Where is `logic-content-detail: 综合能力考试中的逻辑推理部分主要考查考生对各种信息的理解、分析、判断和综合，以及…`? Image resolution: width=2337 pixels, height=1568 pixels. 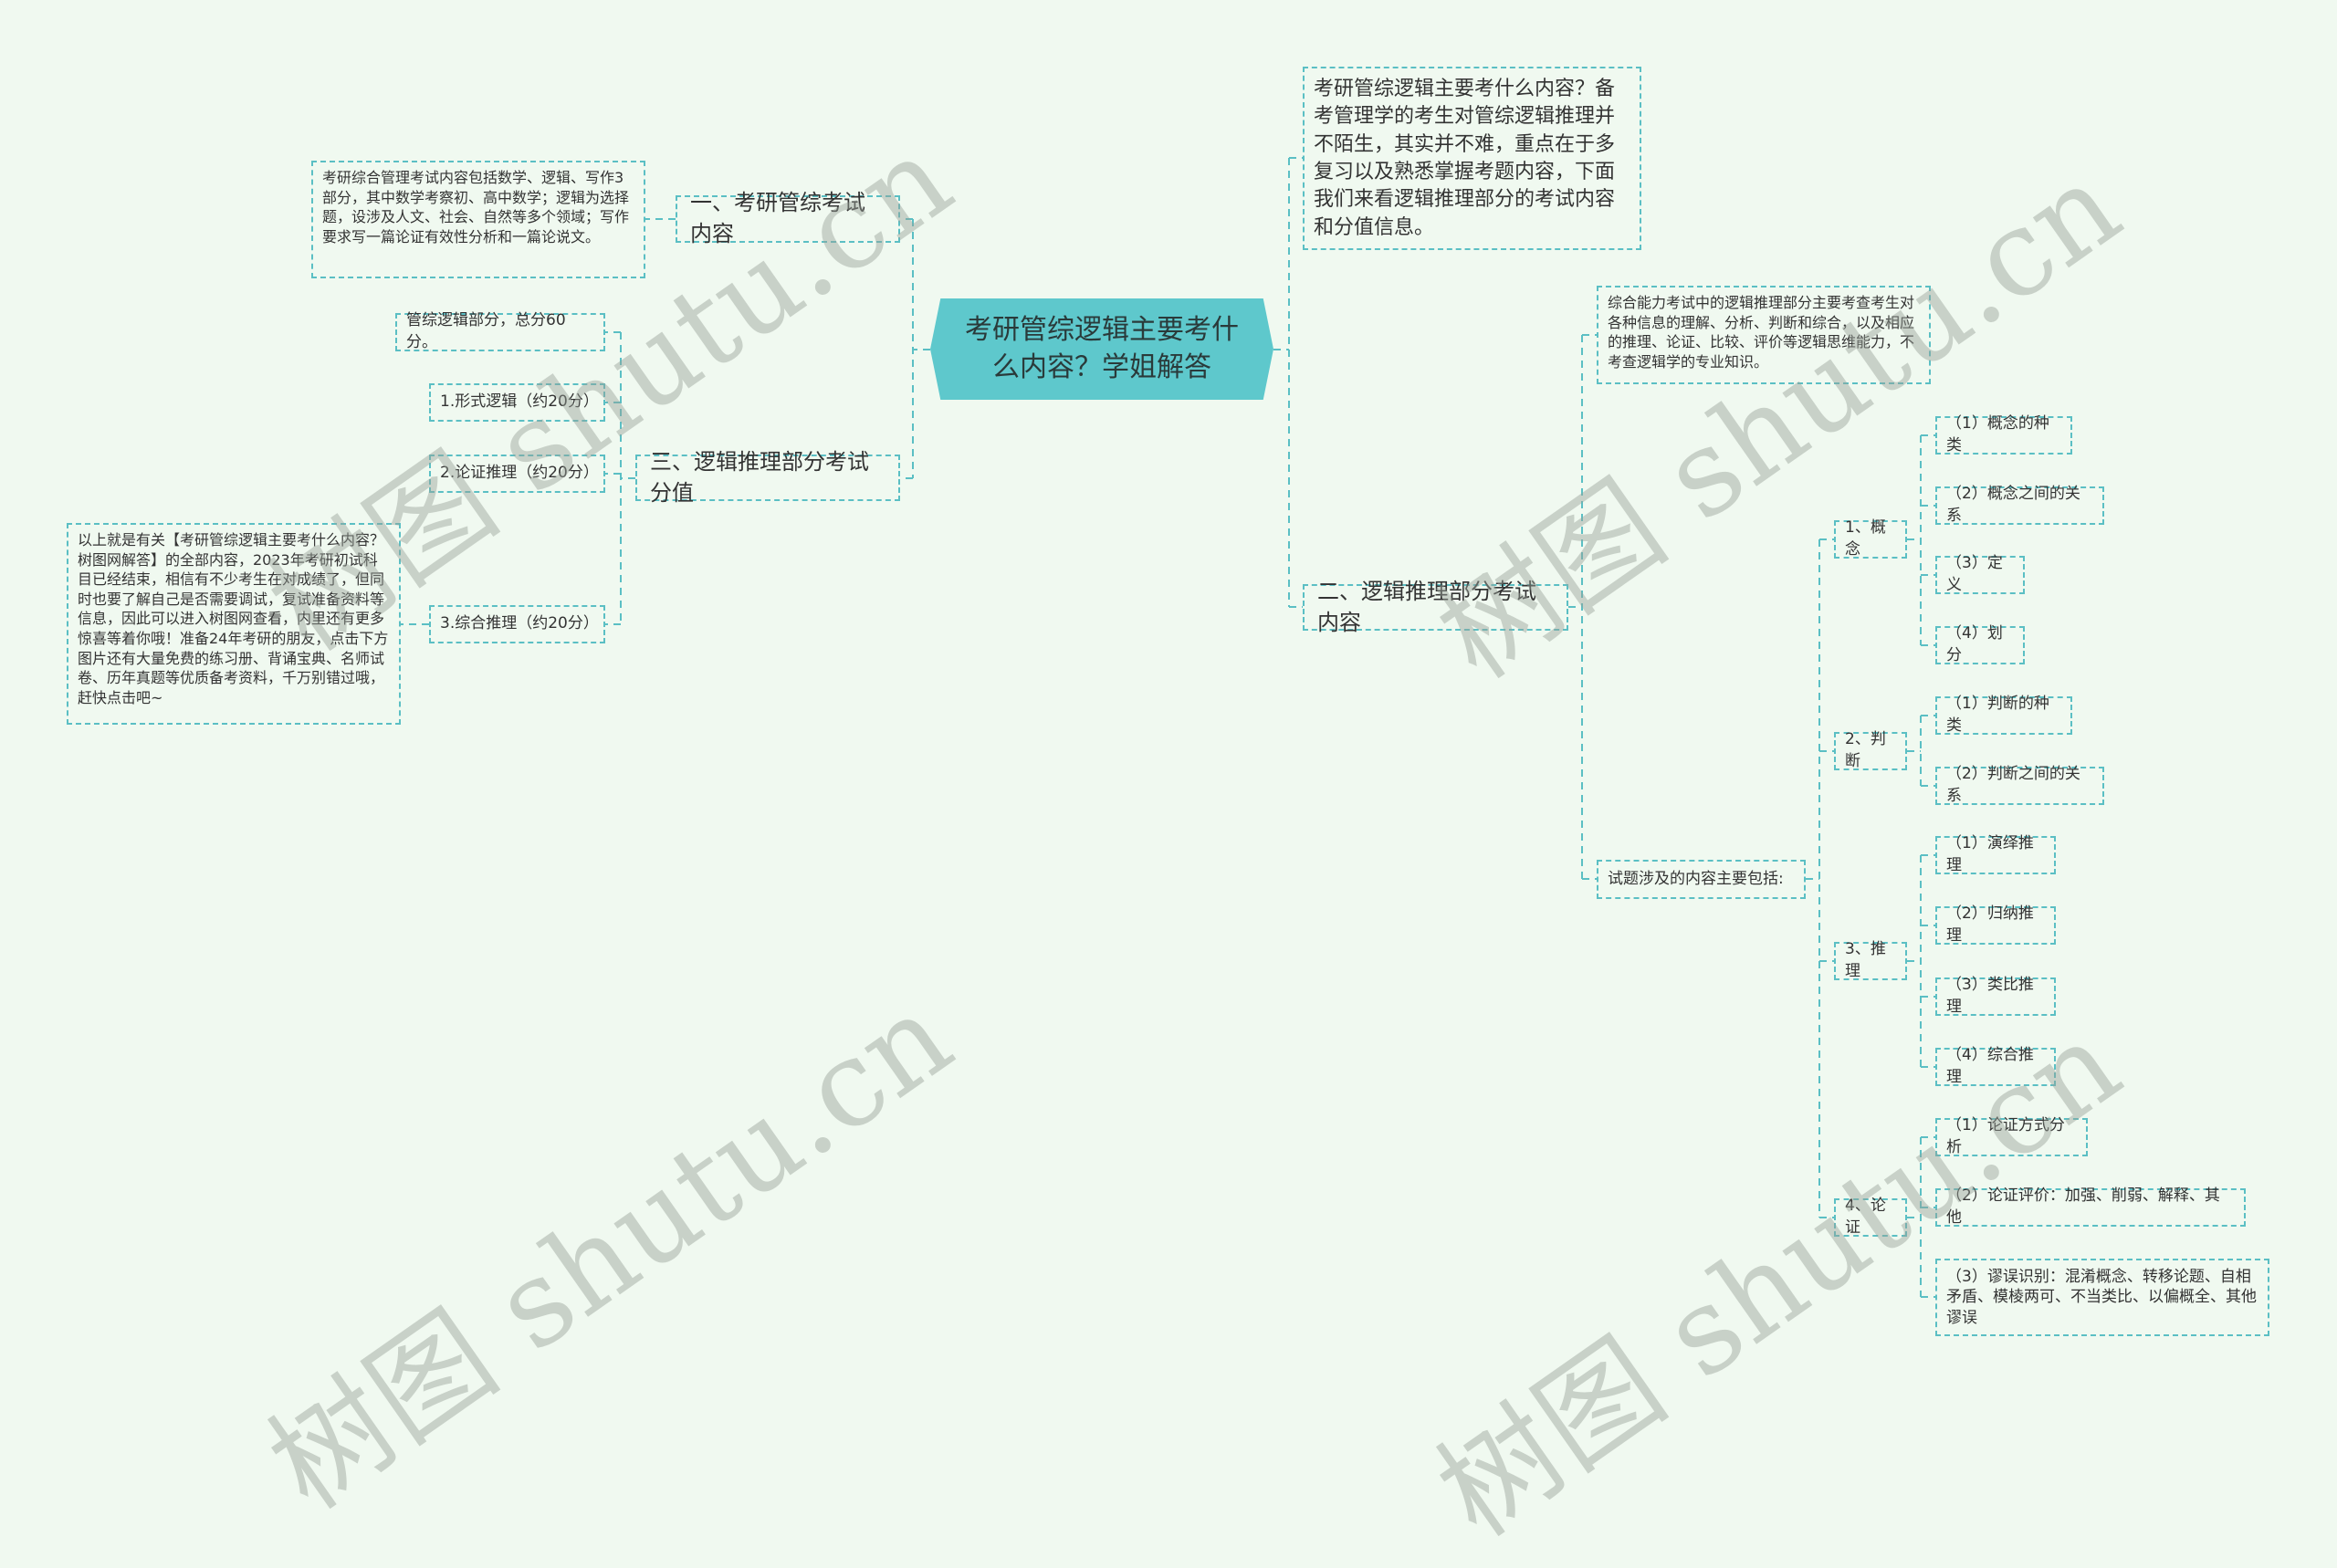 logic-content-detail: 综合能力考试中的逻辑推理部分主要考查考生对各种信息的理解、分析、判断和综合，以及… is located at coordinates (1764, 335).